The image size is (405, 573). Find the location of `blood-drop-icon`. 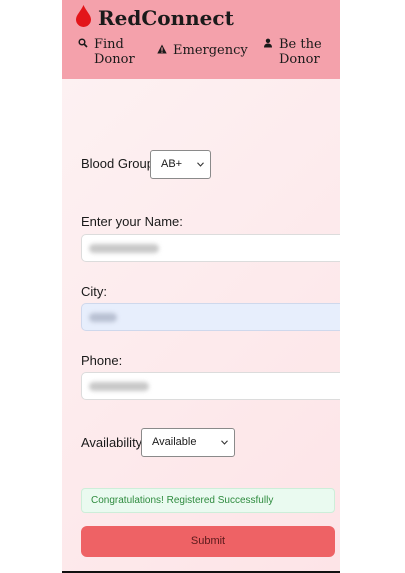

blood-drop-icon is located at coordinates (83, 16).